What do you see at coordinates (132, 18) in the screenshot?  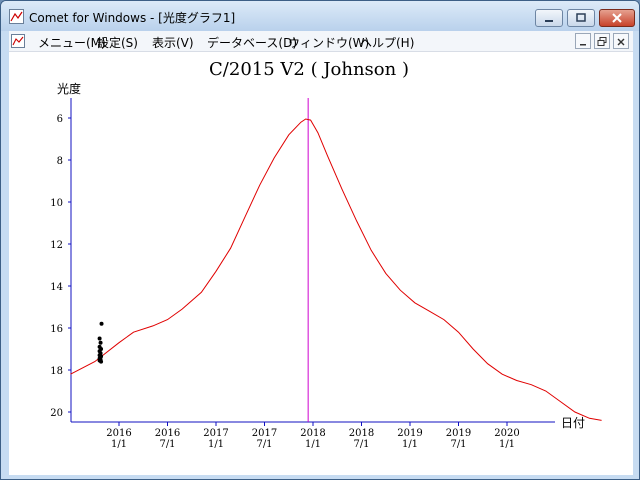 I see `window-title: Comet for Windows - [光度グラフ1]` at bounding box center [132, 18].